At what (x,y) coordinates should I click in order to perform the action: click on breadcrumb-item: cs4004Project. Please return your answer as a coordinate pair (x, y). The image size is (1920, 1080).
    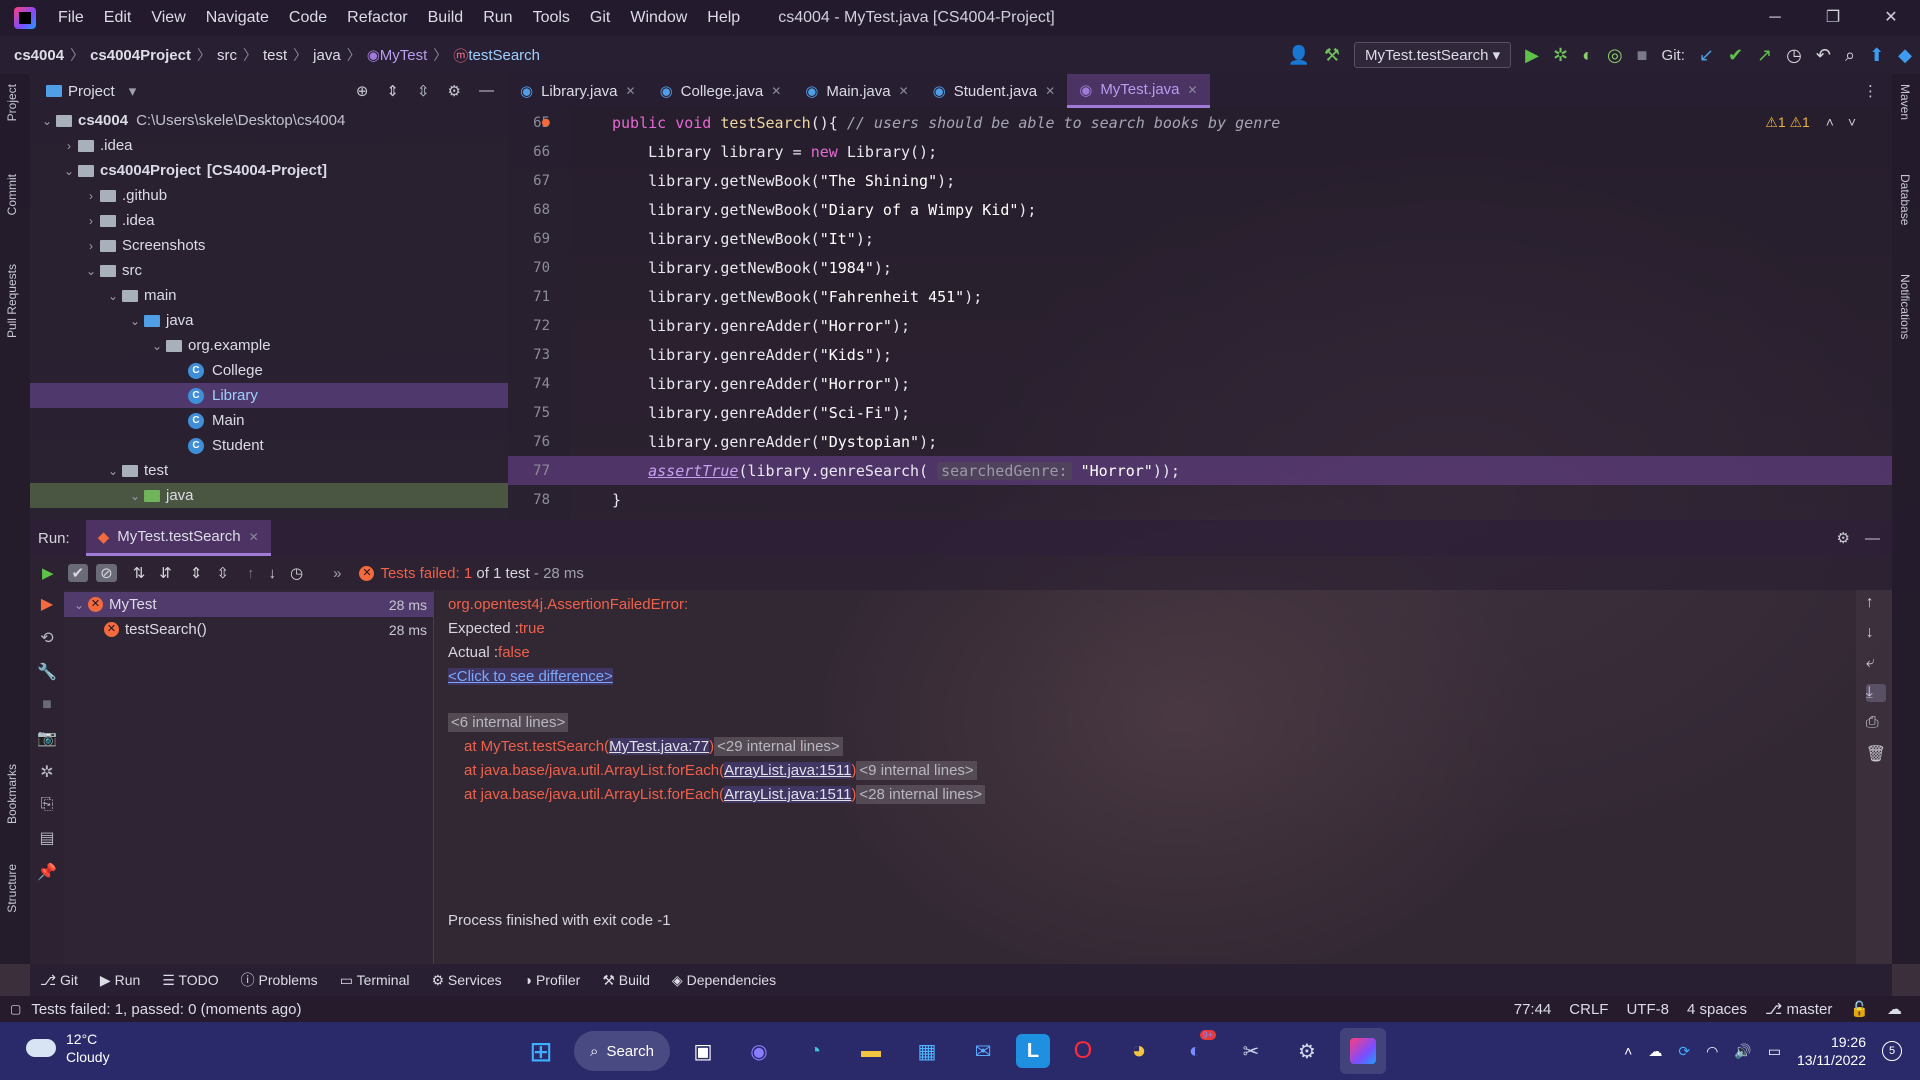
    Looking at the image, I should click on (140, 55).